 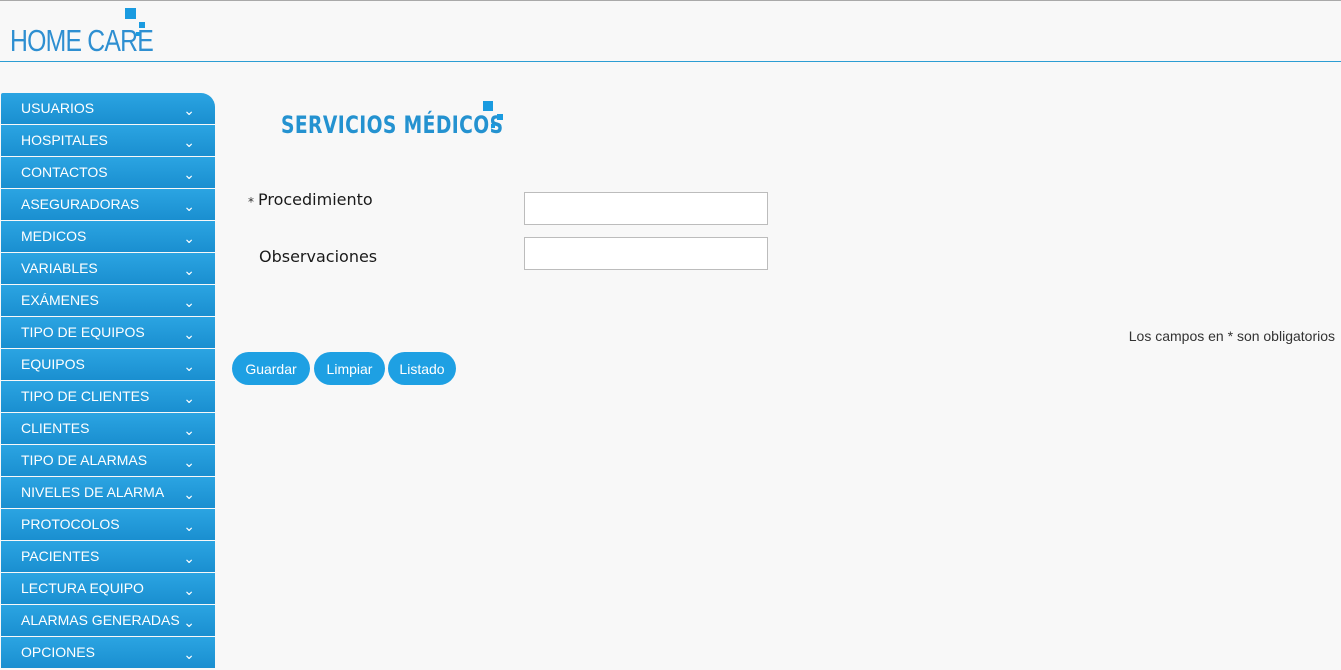 I want to click on sidebar-item-equipos: EQUIPOS ⌄, so click(x=108, y=364).